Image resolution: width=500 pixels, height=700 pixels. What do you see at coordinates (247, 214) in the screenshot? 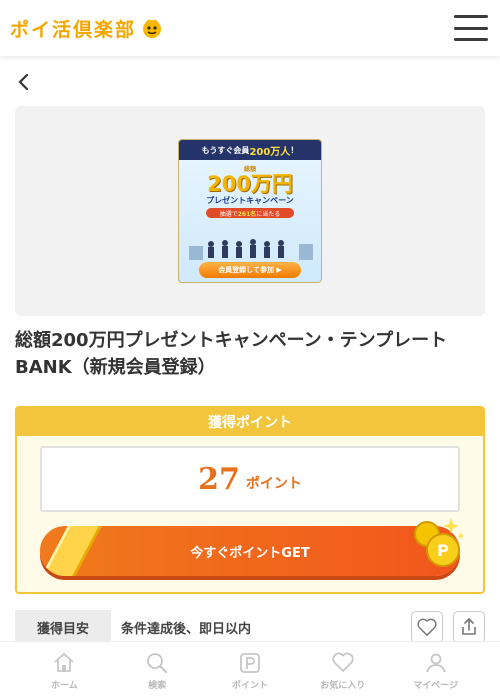
I see `banner-pill-highlight: 261名` at bounding box center [247, 214].